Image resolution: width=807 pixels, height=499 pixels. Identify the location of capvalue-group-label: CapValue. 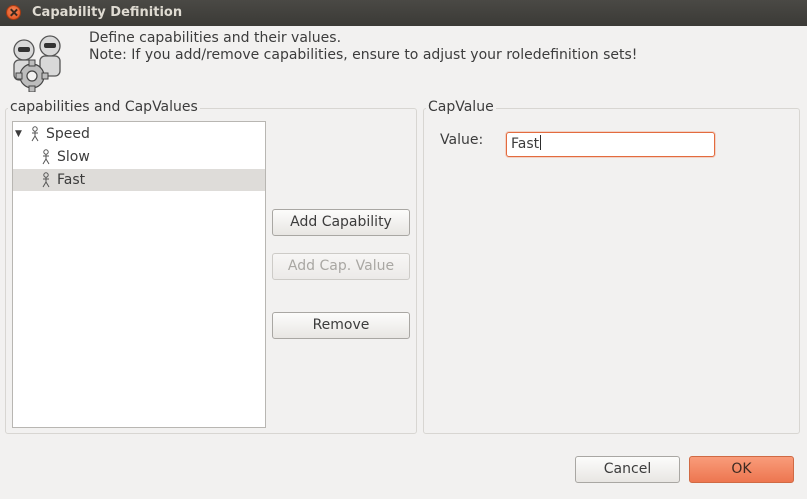
(461, 107).